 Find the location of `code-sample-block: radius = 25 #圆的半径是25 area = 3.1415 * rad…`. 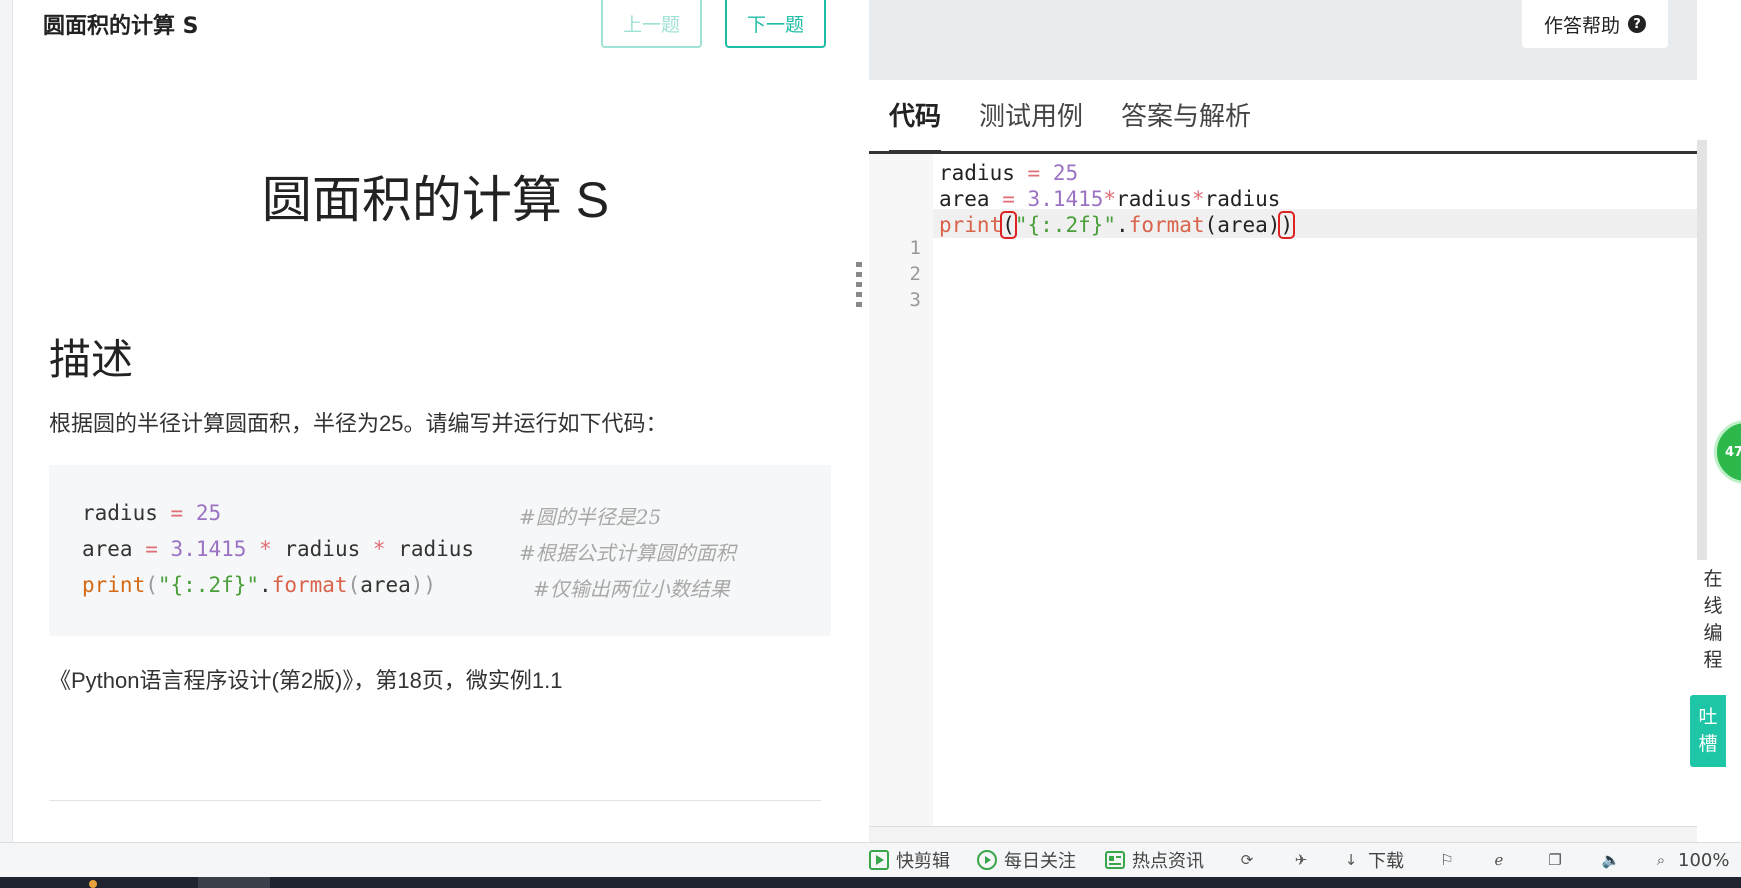

code-sample-block: radius = 25 #圆的半径是25 area = 3.1415 * rad… is located at coordinates (440, 550).